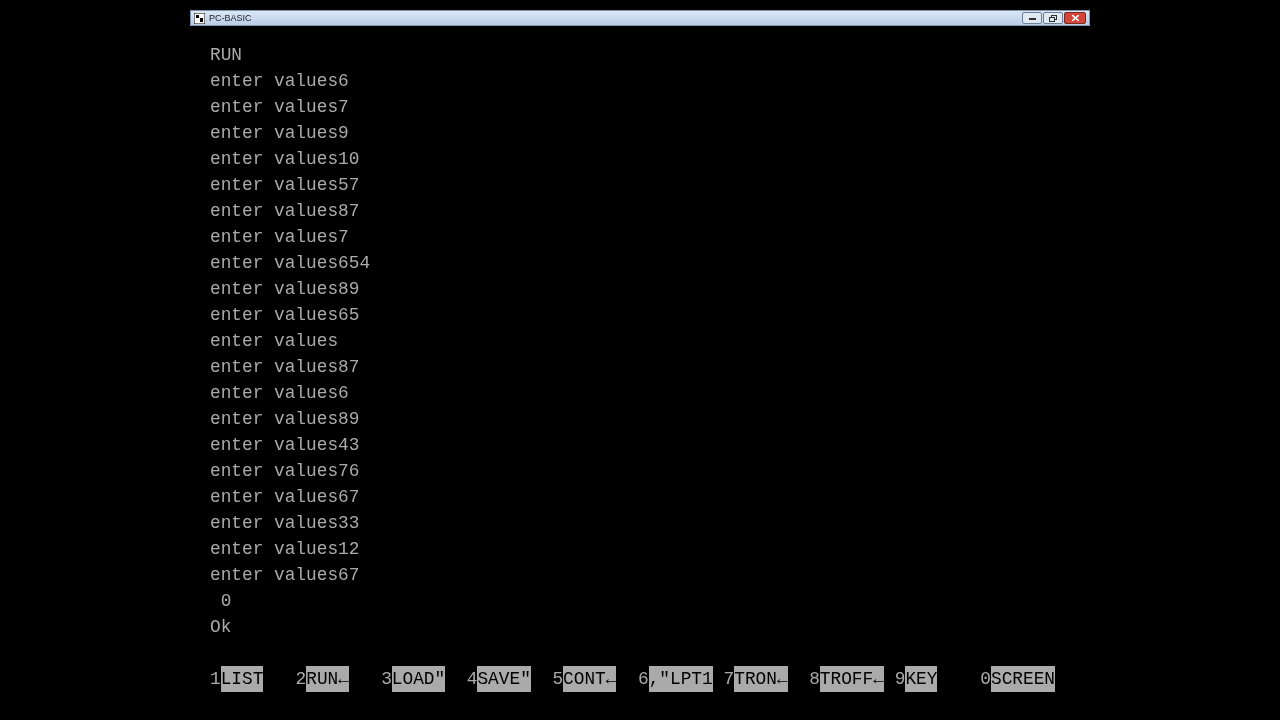 The width and height of the screenshot is (1280, 720). What do you see at coordinates (274, 341) in the screenshot?
I see `console-line: enter values` at bounding box center [274, 341].